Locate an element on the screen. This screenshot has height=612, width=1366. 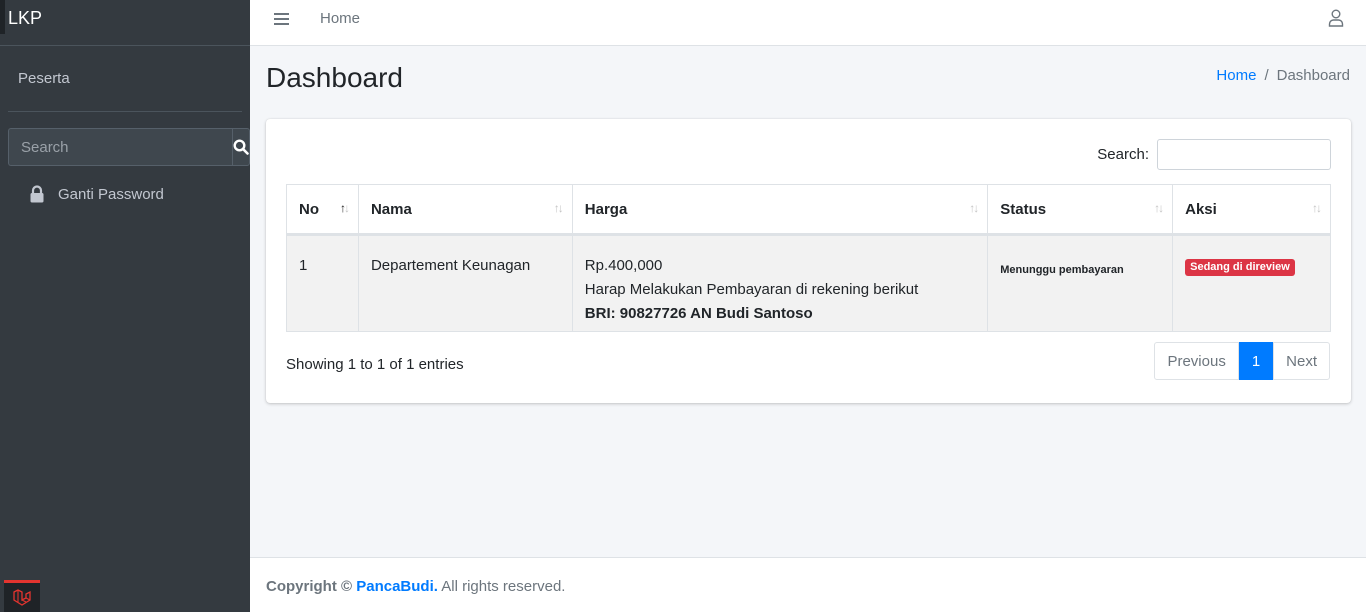
pagination-next: Next is located at coordinates (1301, 361).